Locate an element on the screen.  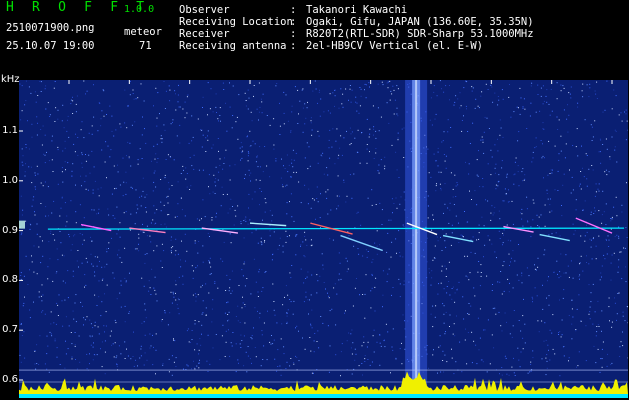
y-tick-label: 0.9 is located at coordinates (10, 230).